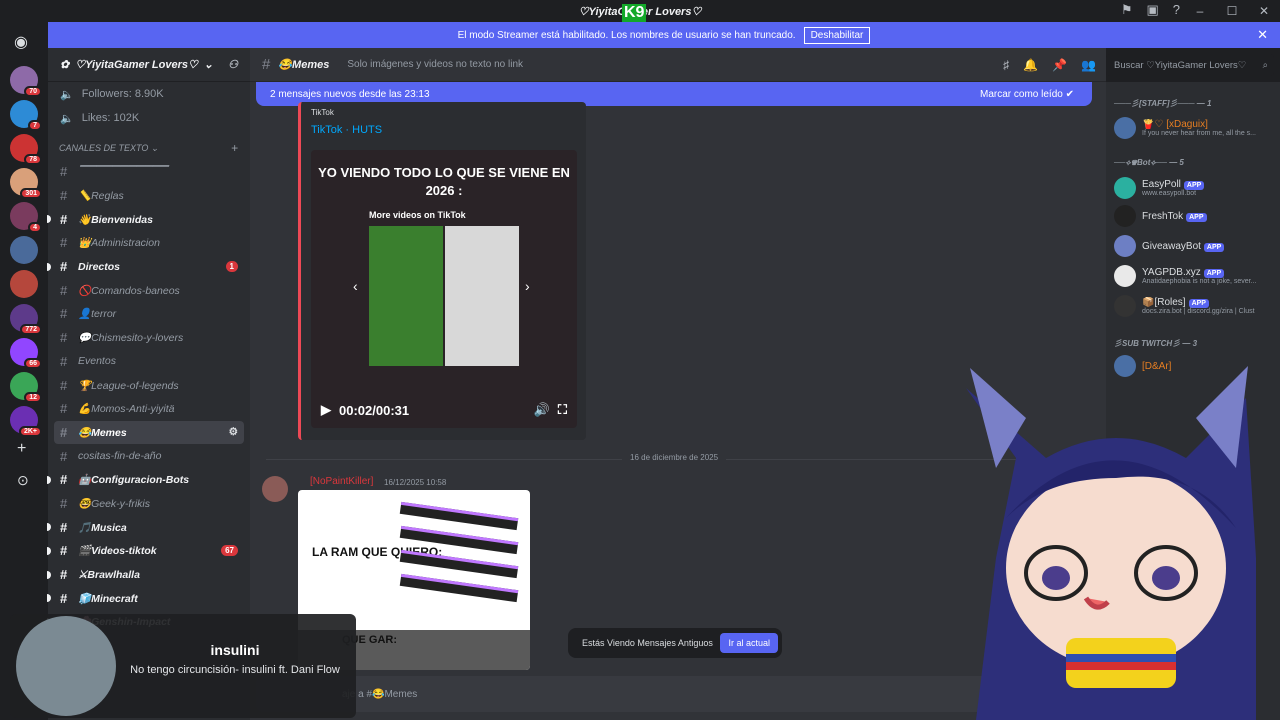 This screenshot has width=1280, height=720. Describe the element at coordinates (149, 196) in the screenshot. I see `channel-item: # 📏Reglas` at that location.